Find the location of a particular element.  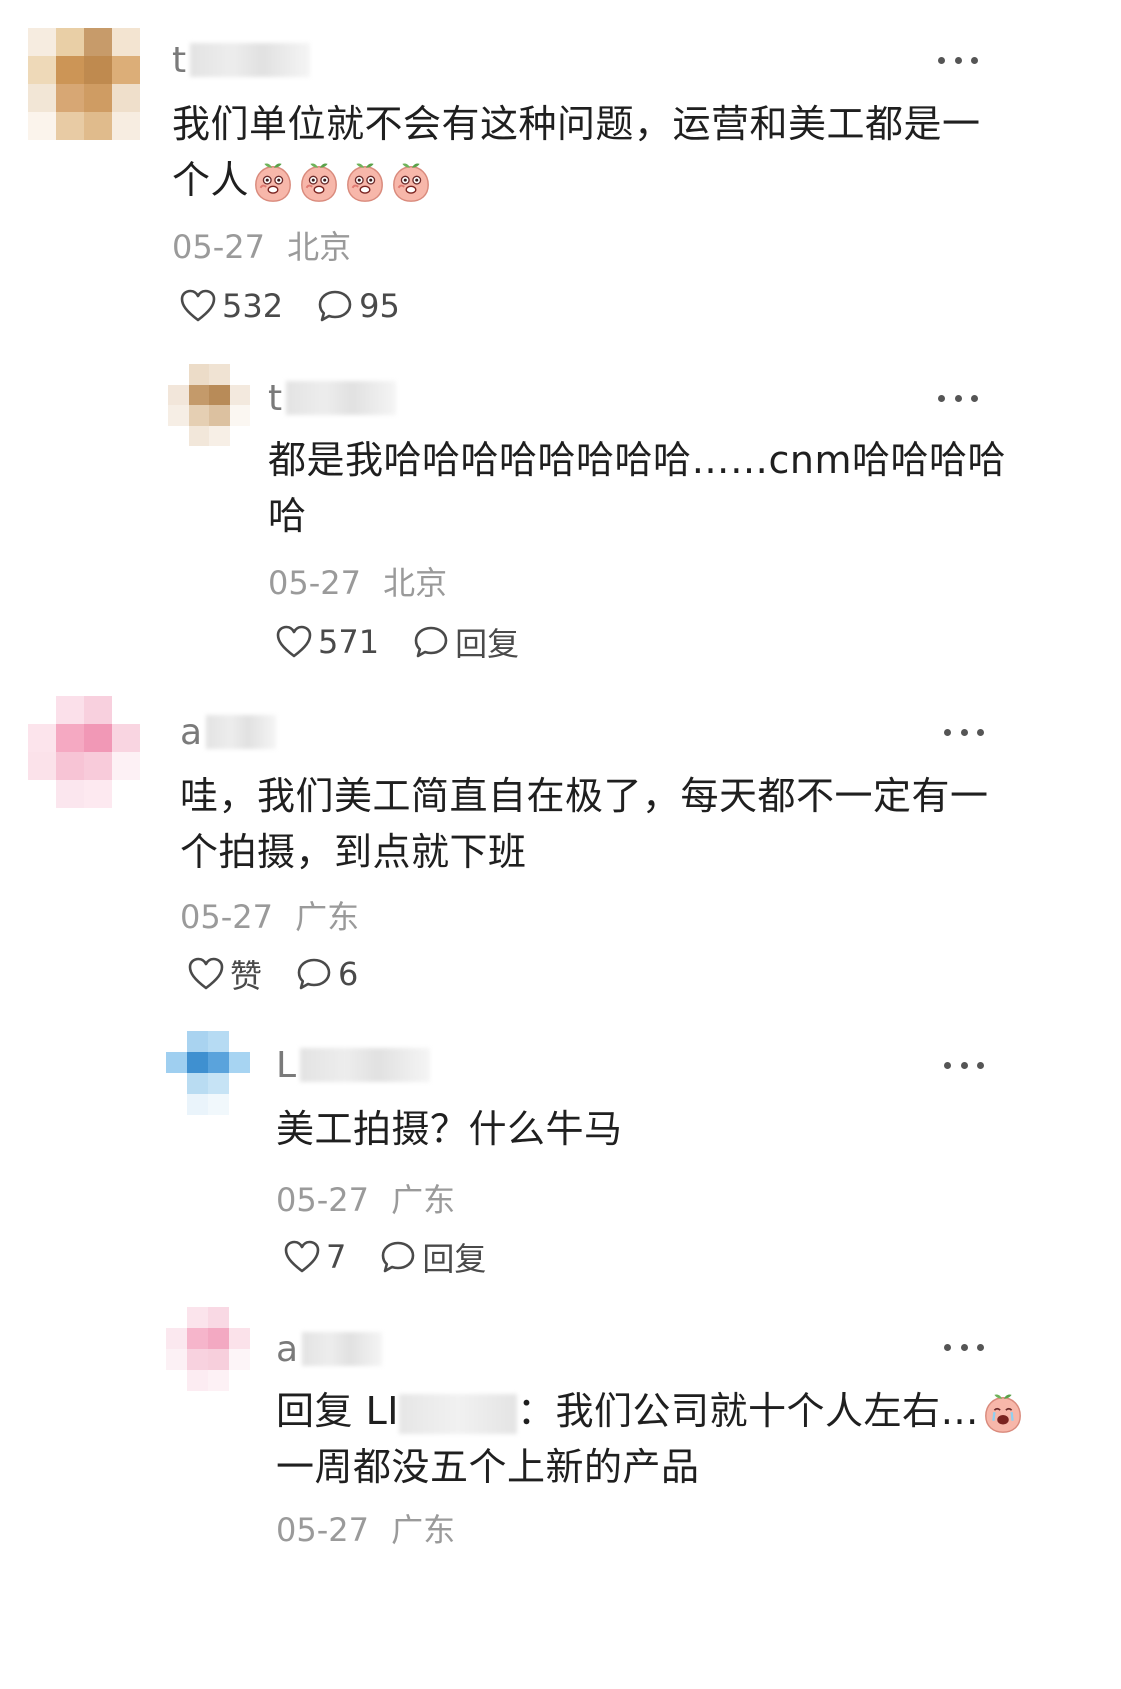

comment-text: 都是我哈哈哈哈哈哈哈哈……cnm哈哈哈哈 哈 is located at coordinates (637, 488).